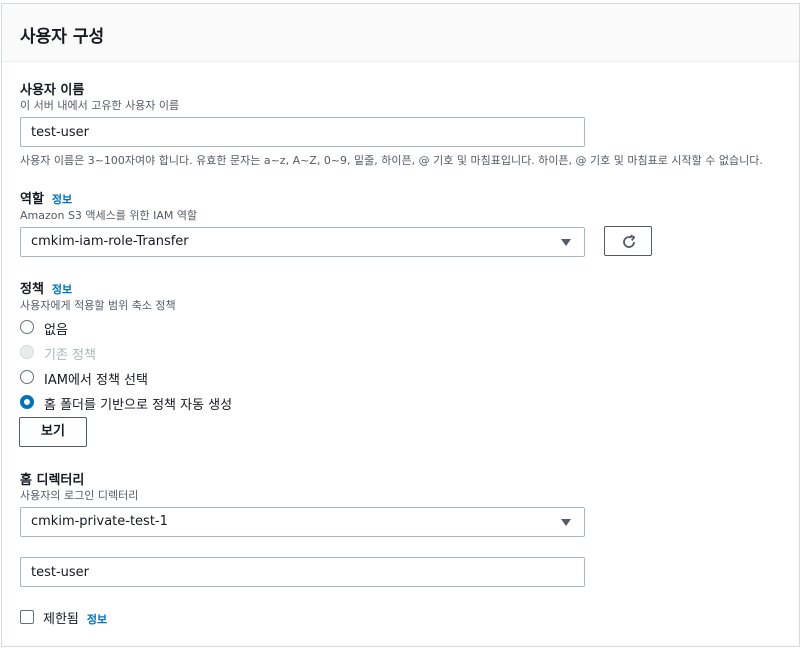 This screenshot has height=649, width=803. I want to click on bucket-select-value: cmkim-private-test-1, so click(99, 521).